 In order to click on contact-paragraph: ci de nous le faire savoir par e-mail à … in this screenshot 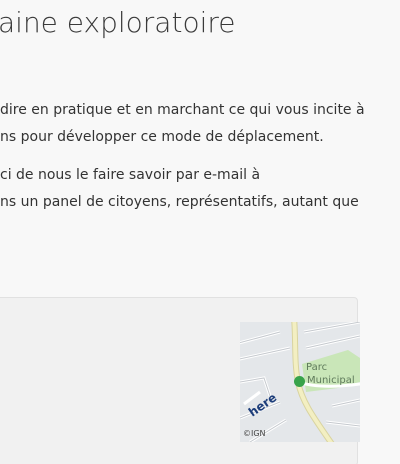, I will do `click(179, 189)`.